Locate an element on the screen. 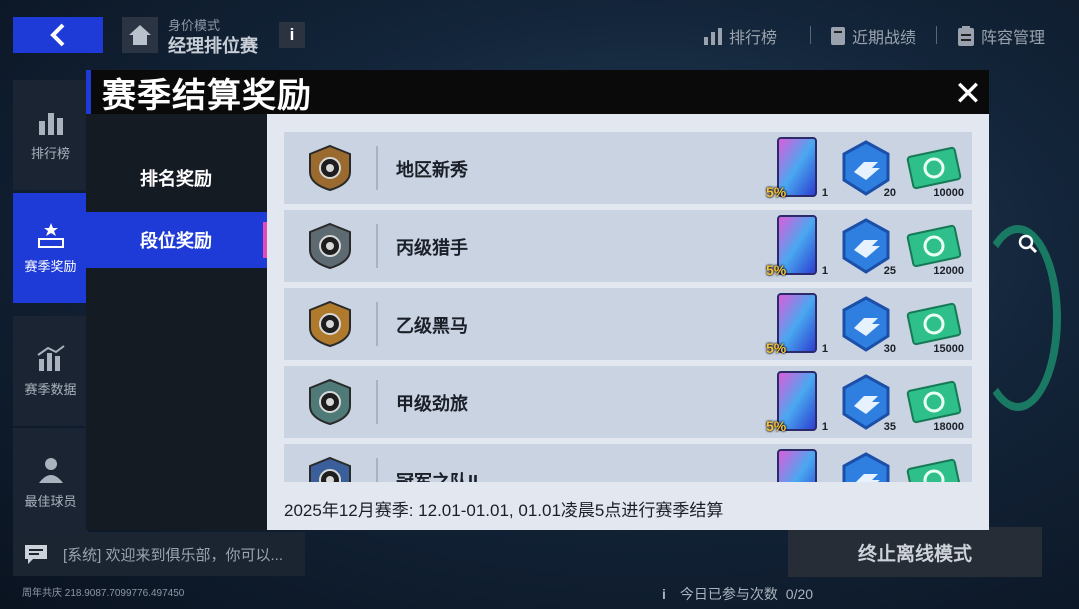 The image size is (1079, 609). leftnav-season-rewards: 赛季奖励 is located at coordinates (50, 248).